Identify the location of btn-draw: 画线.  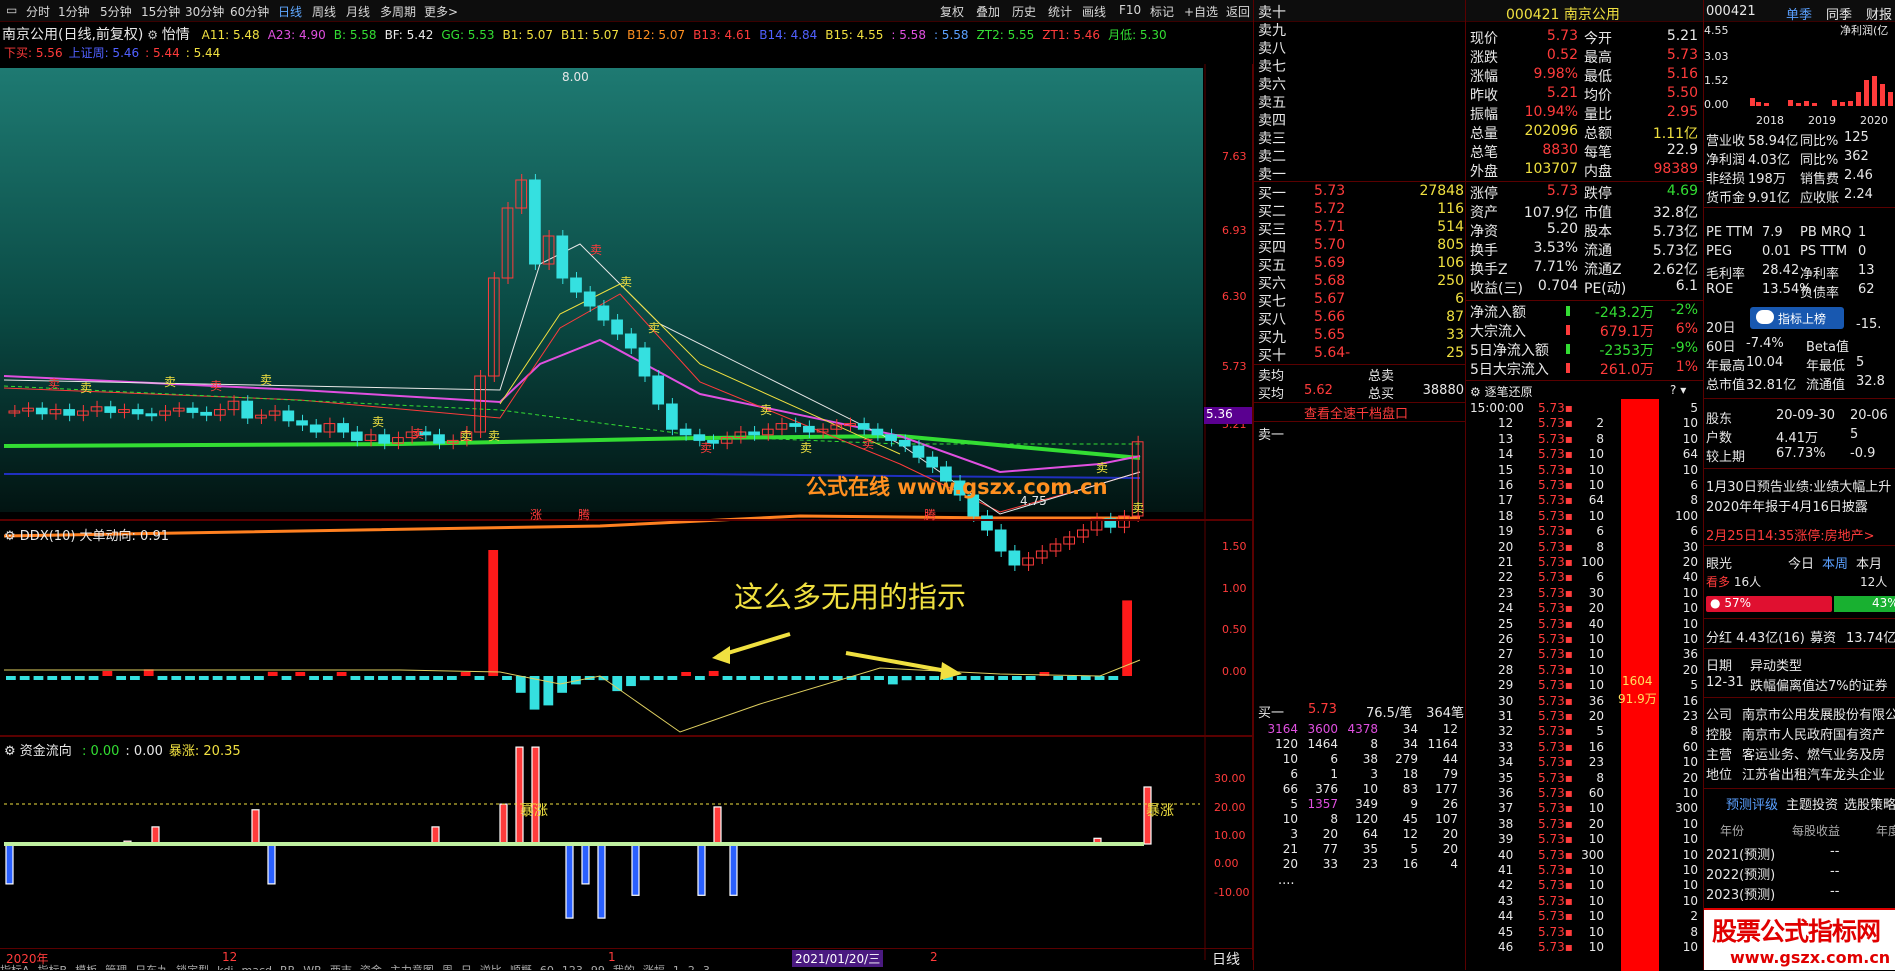
(1094, 11).